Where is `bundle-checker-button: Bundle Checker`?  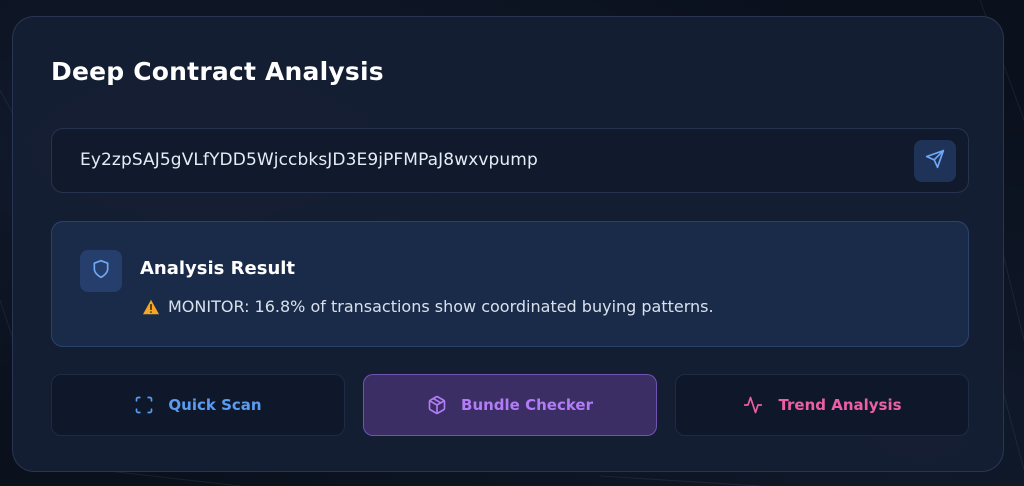
bundle-checker-button: Bundle Checker is located at coordinates (510, 405).